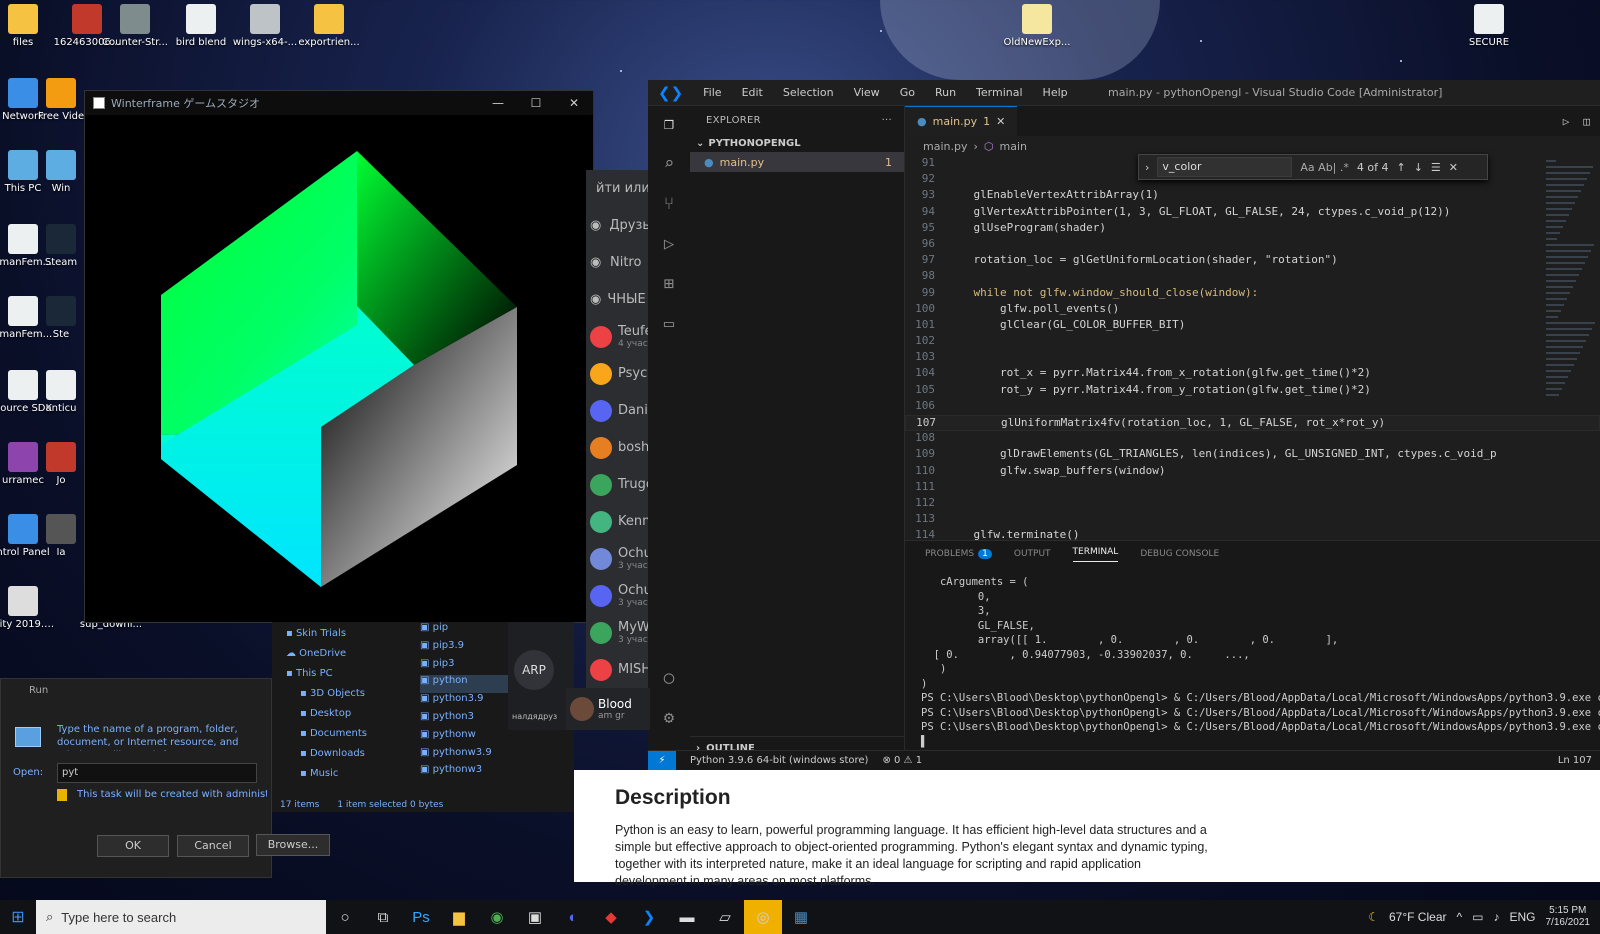  I want to click on dm-list-item: Ochus3 участ, so click(618, 595).